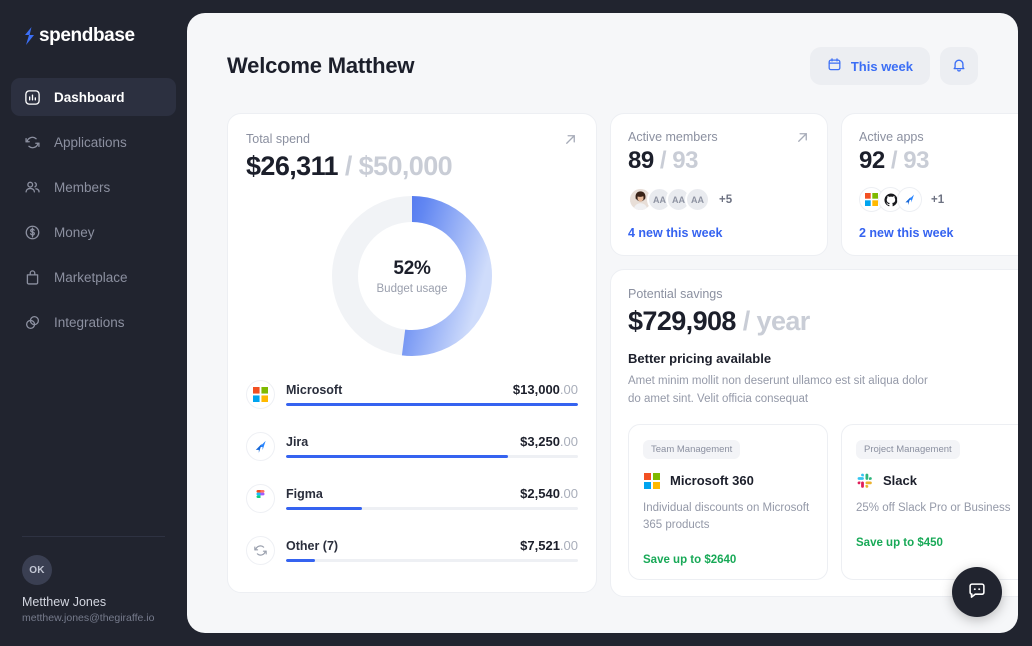 The height and width of the screenshot is (646, 1032). Describe the element at coordinates (685, 160) in the screenshot. I see `members-total: 93` at that location.